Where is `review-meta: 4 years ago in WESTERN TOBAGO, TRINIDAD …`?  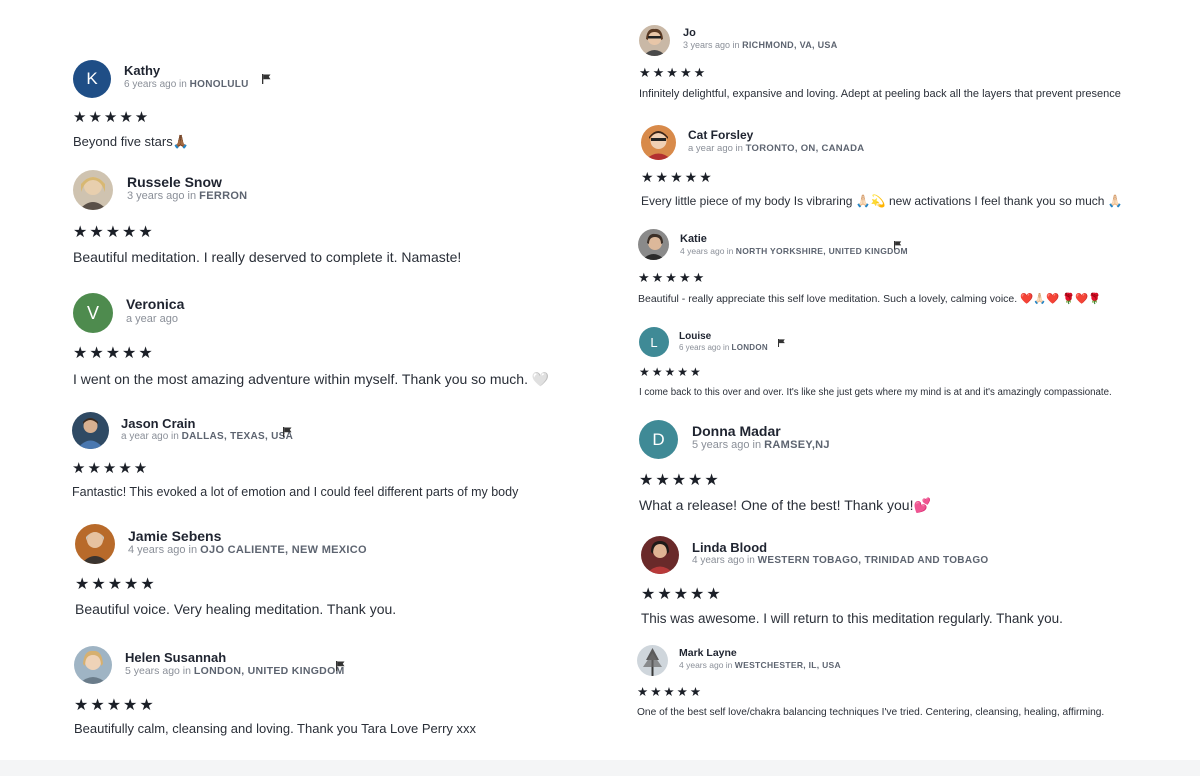 review-meta: 4 years ago in WESTERN TOBAGO, TRINIDAD … is located at coordinates (840, 560).